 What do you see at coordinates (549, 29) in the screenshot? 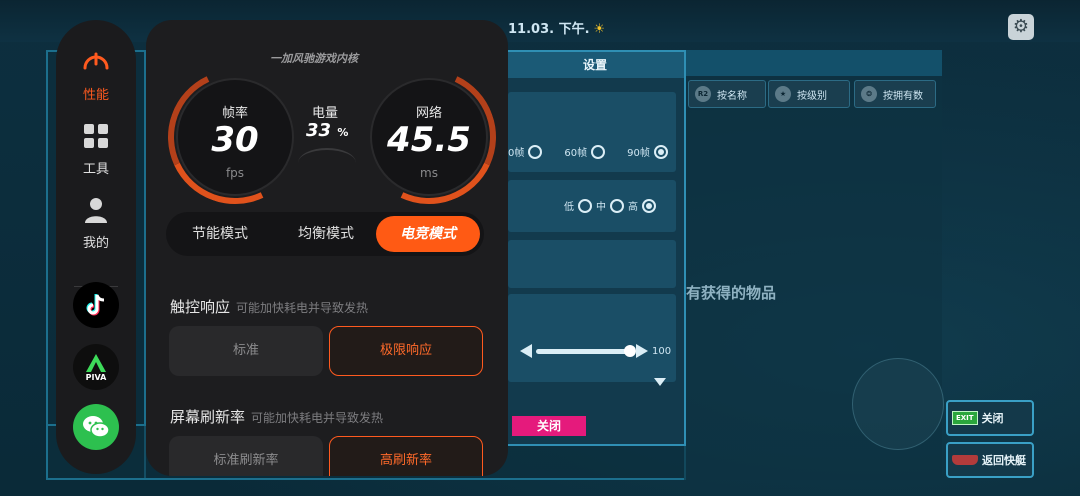
I see `game-time-text: 11.03. 下午.` at bounding box center [549, 29].